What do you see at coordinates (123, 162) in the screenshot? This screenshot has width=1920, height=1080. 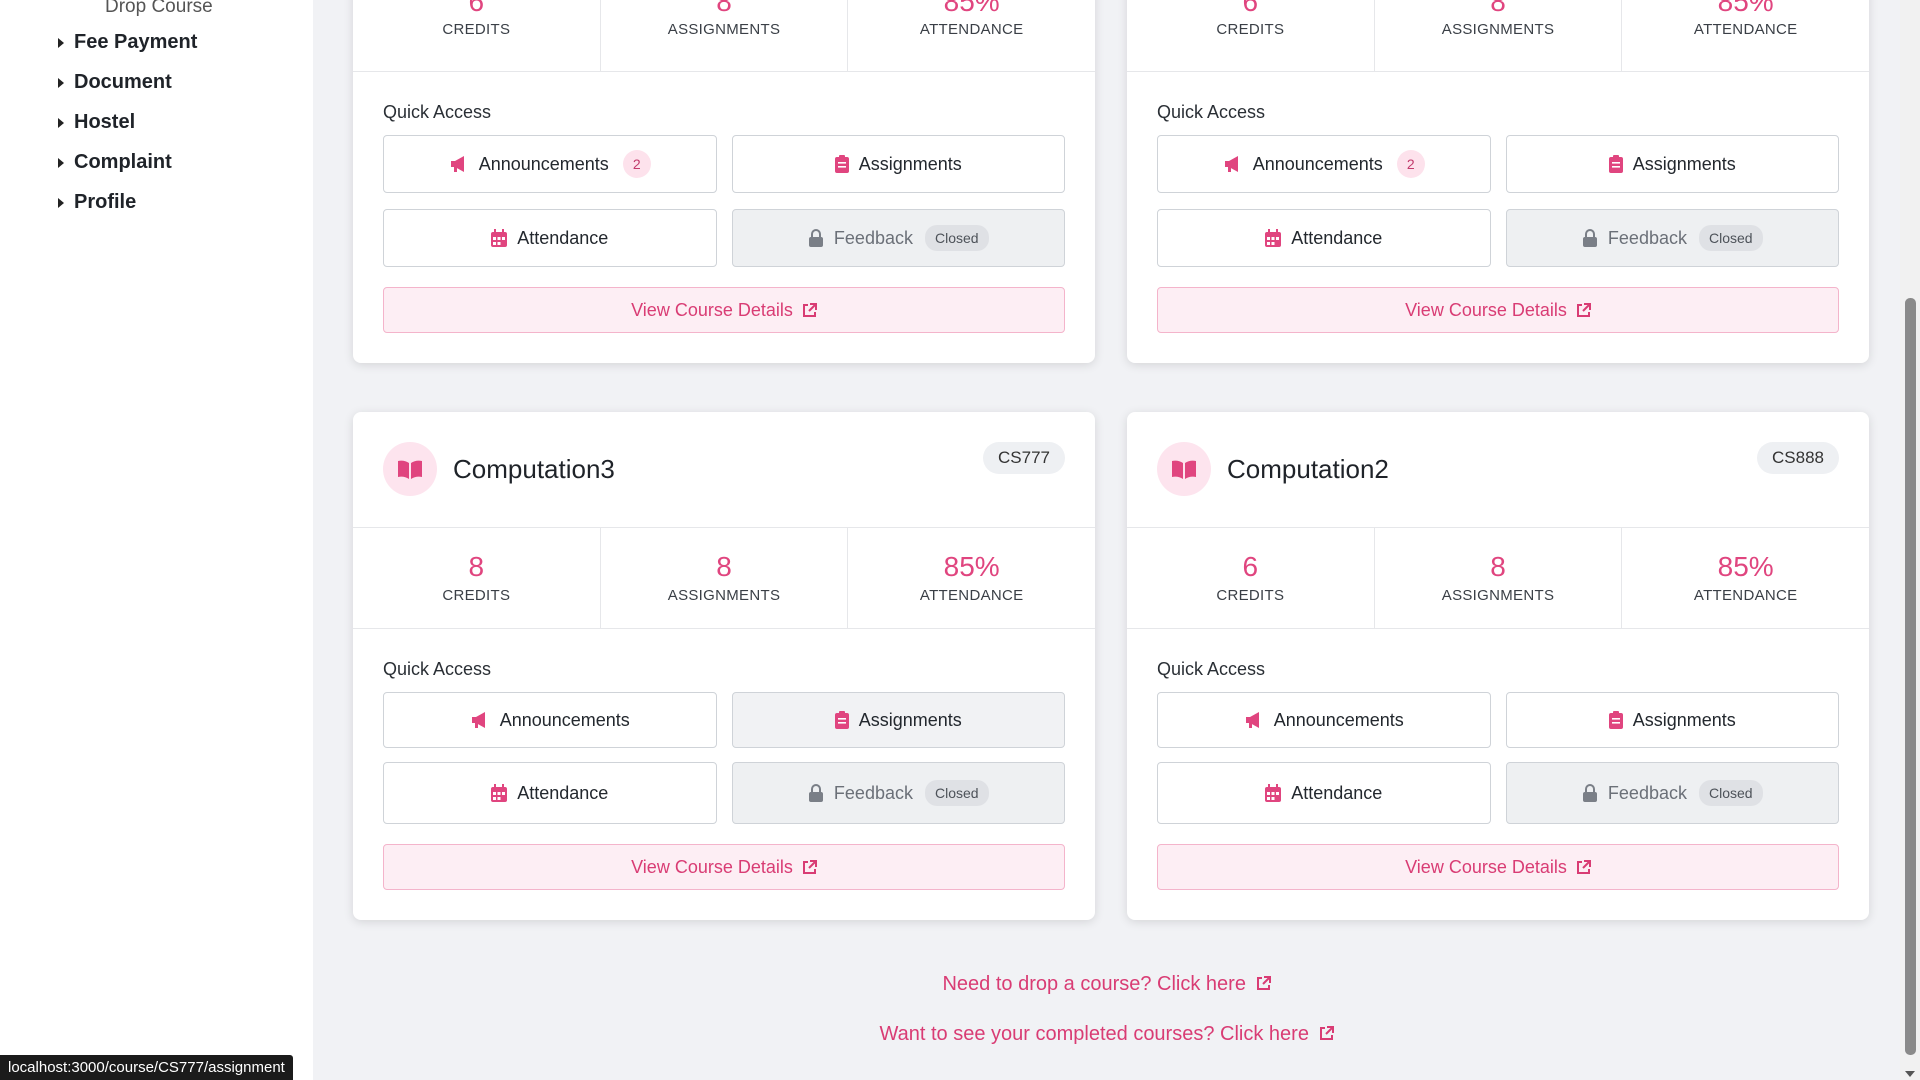 I see `sidebar-item-label: Complaint` at bounding box center [123, 162].